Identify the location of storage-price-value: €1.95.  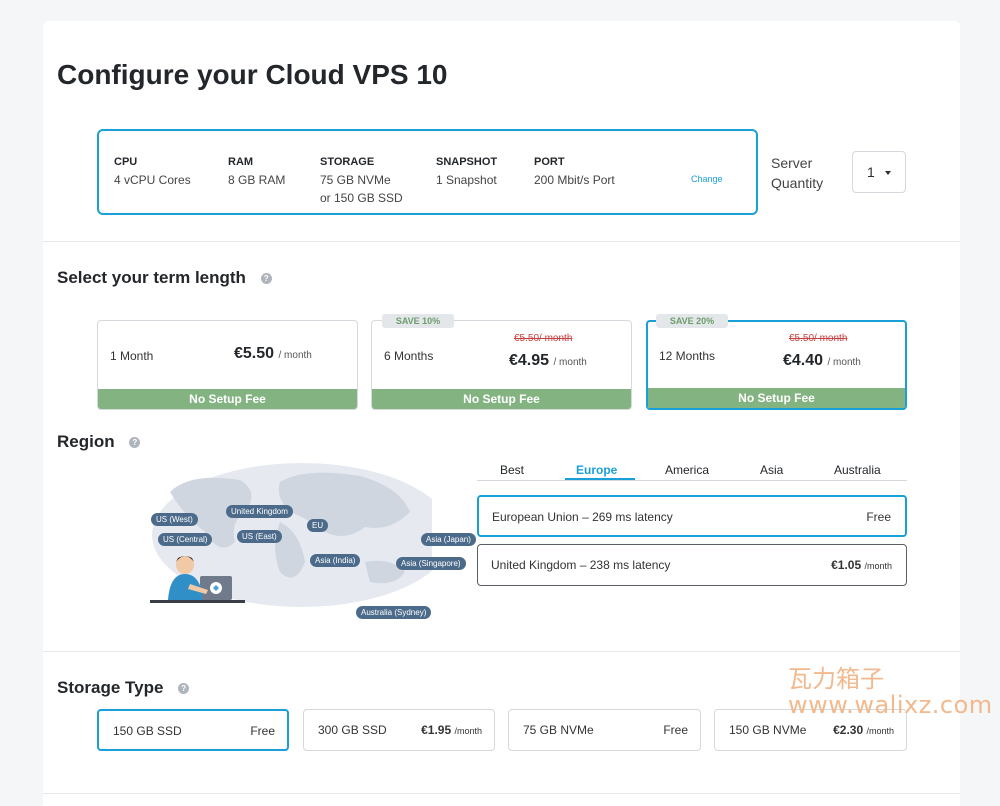
(436, 730).